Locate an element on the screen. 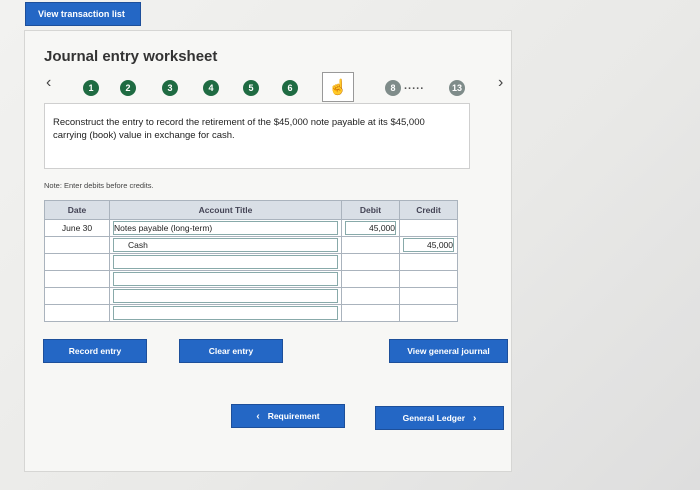  view-general-journal-button: View general journal is located at coordinates (448, 351).